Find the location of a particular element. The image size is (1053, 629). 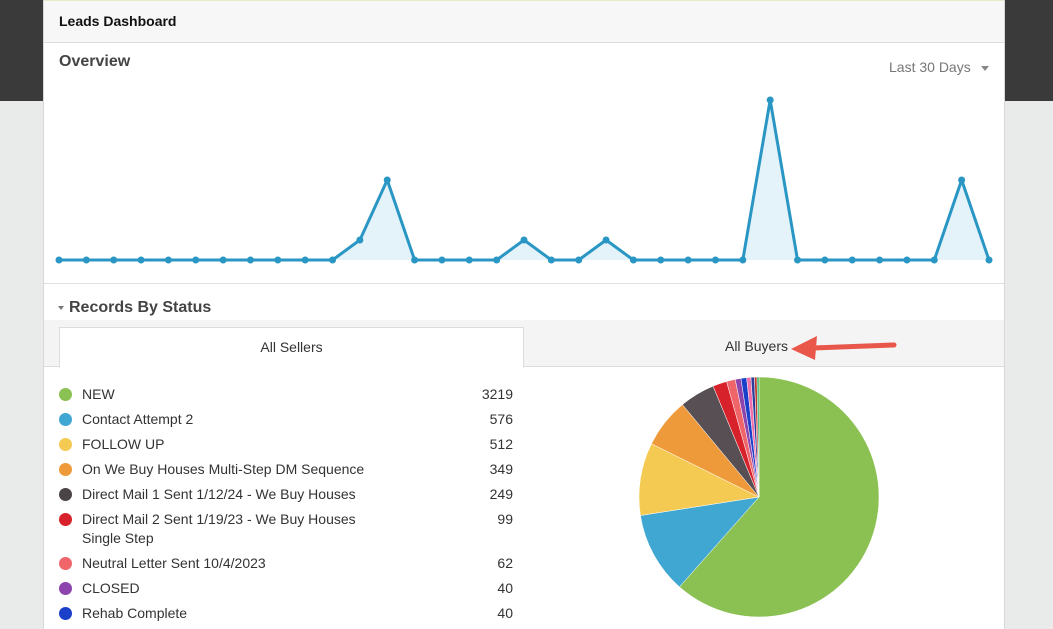

tab-all-buyers-label: All Buyers is located at coordinates (756, 346).